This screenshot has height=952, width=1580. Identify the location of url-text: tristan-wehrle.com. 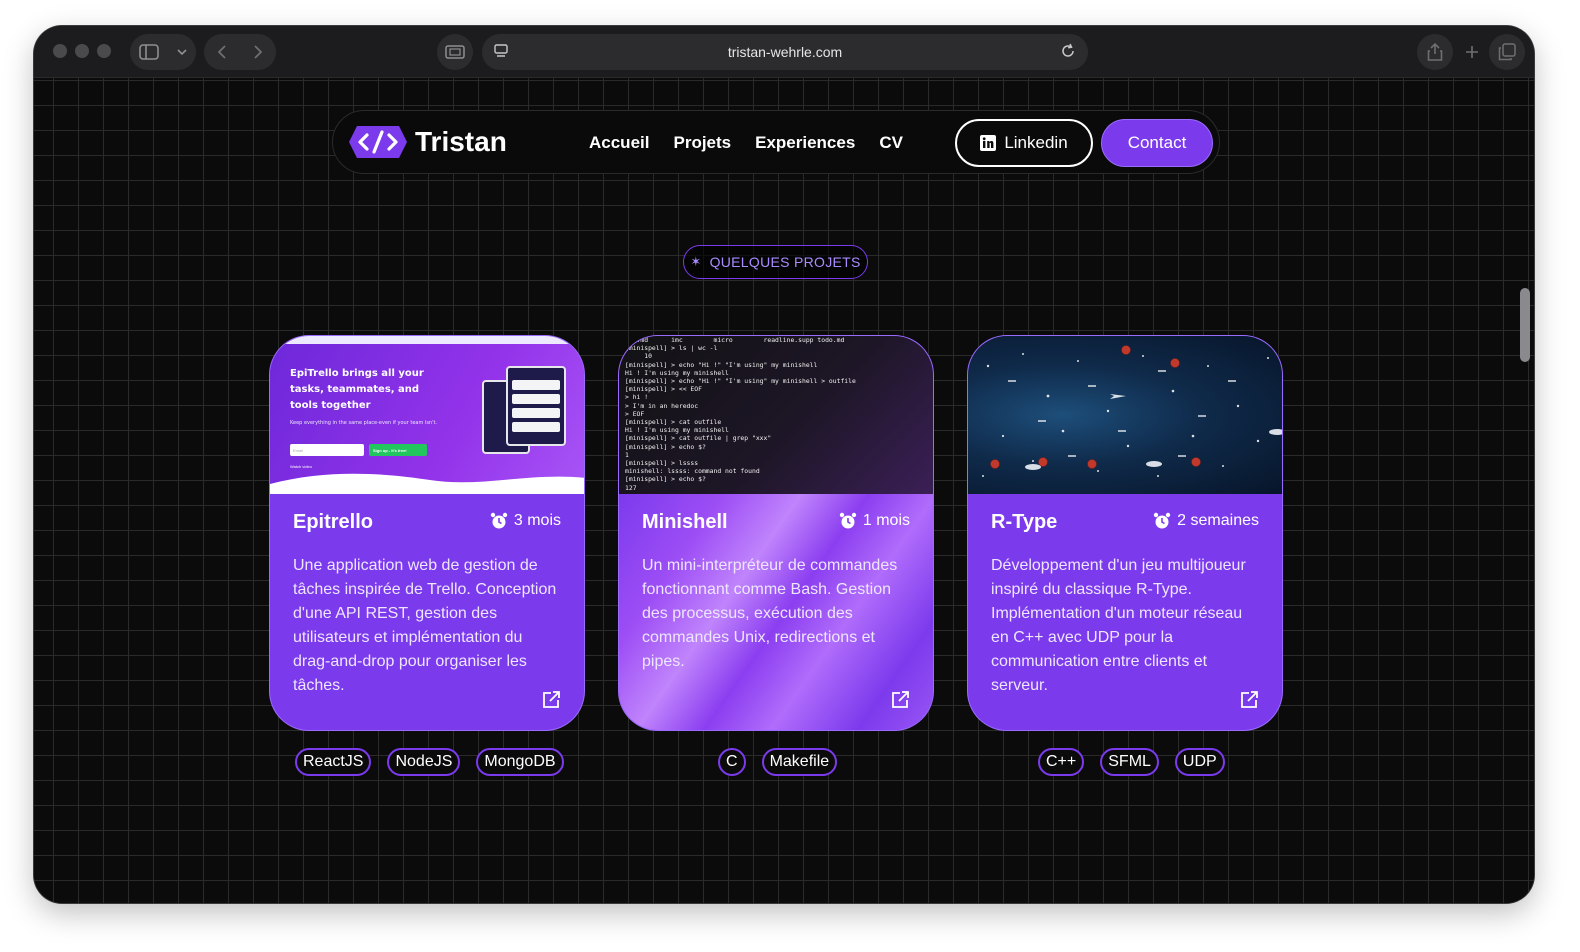
(785, 52).